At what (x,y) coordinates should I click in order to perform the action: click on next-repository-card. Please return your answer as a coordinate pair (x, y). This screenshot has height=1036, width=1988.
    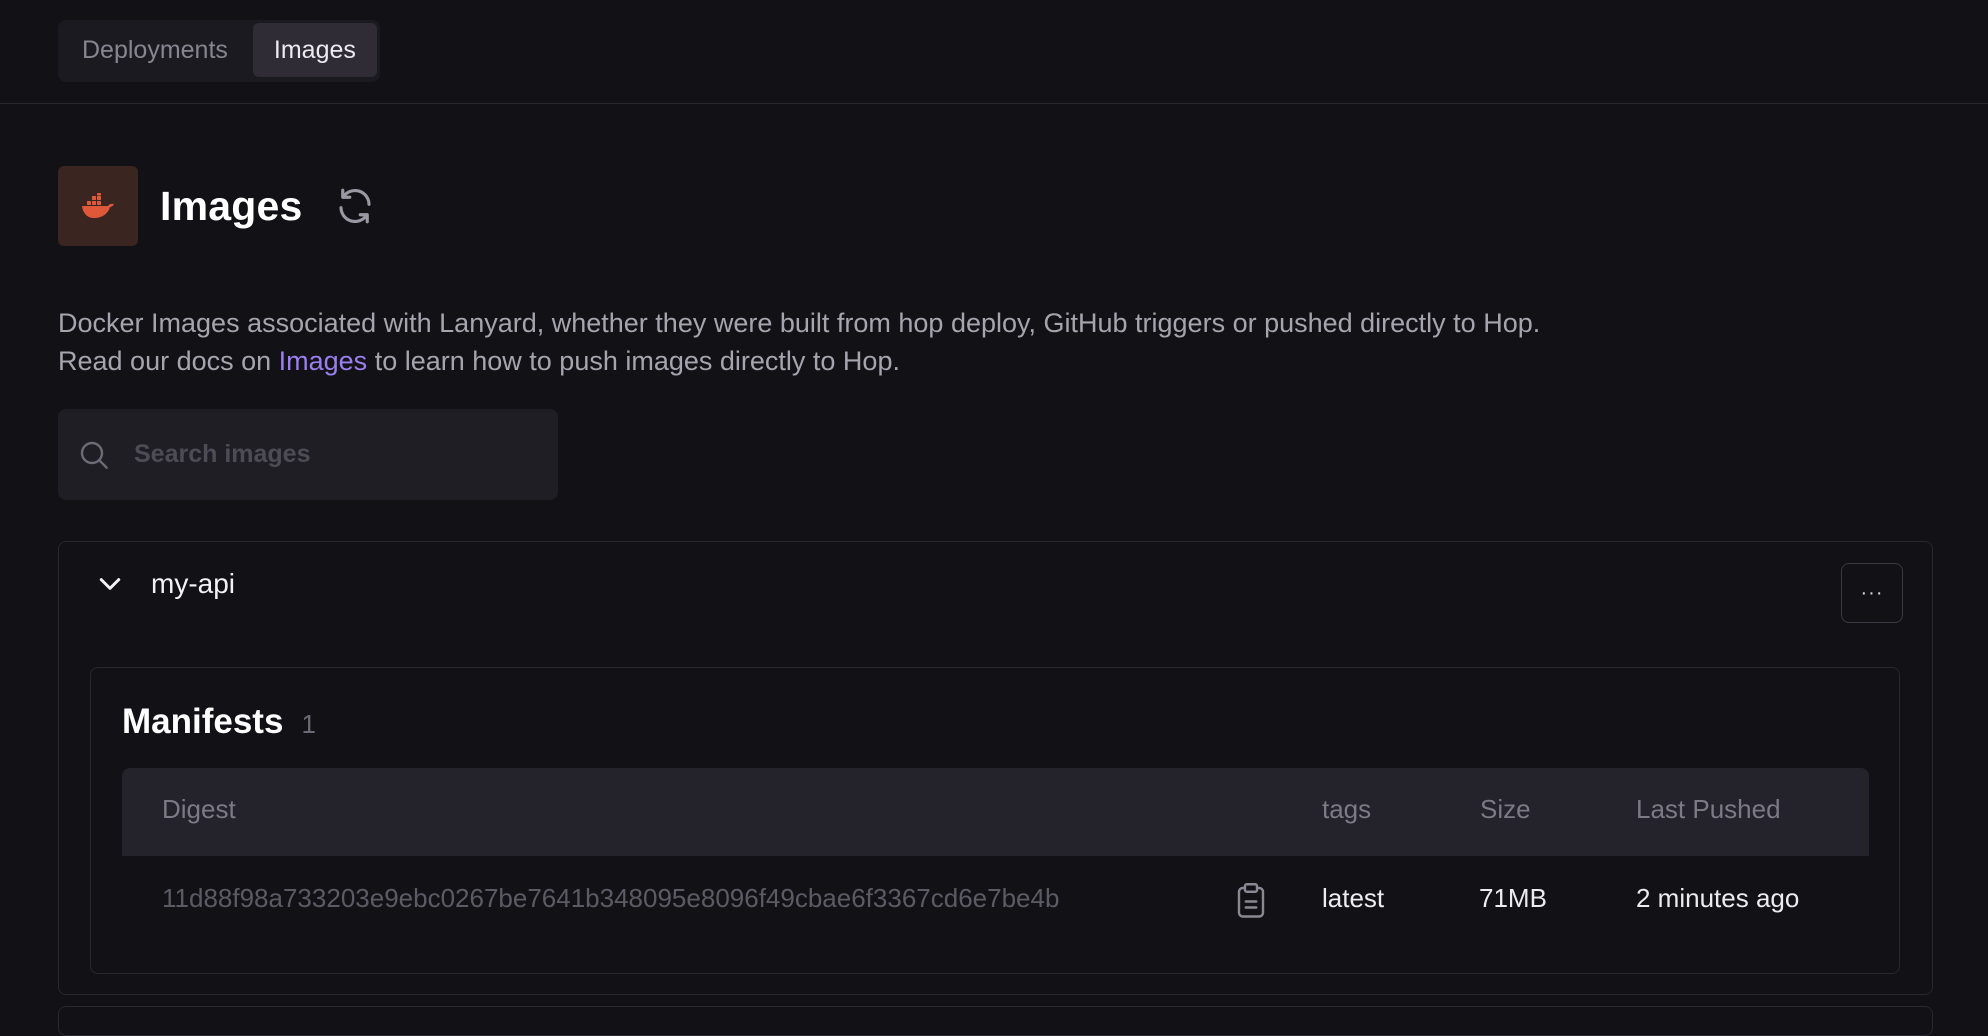
    Looking at the image, I should click on (995, 1021).